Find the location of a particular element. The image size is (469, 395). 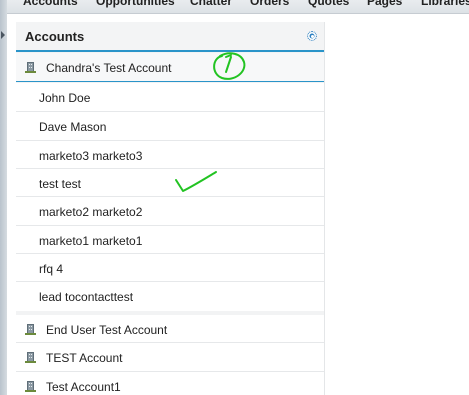

contact-name: marketo1 marketo1 is located at coordinates (91, 241).